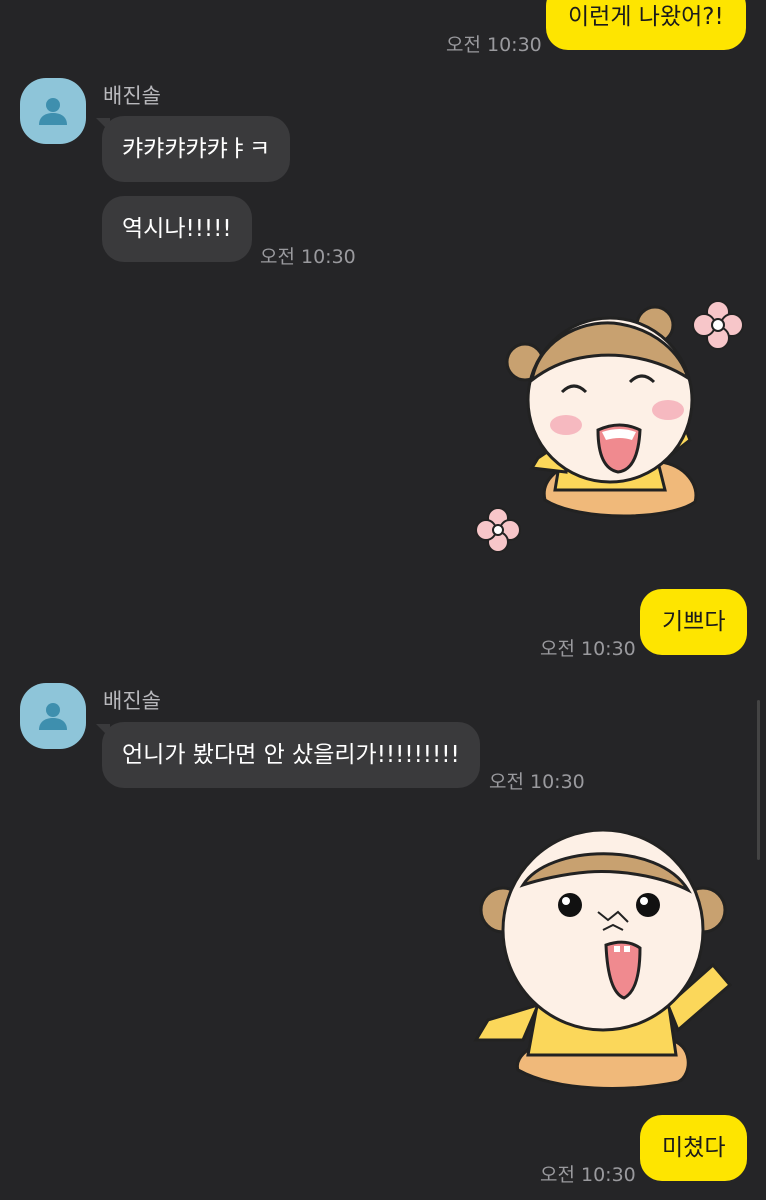  I want to click on shocked-girl-sticker, so click(603, 965).